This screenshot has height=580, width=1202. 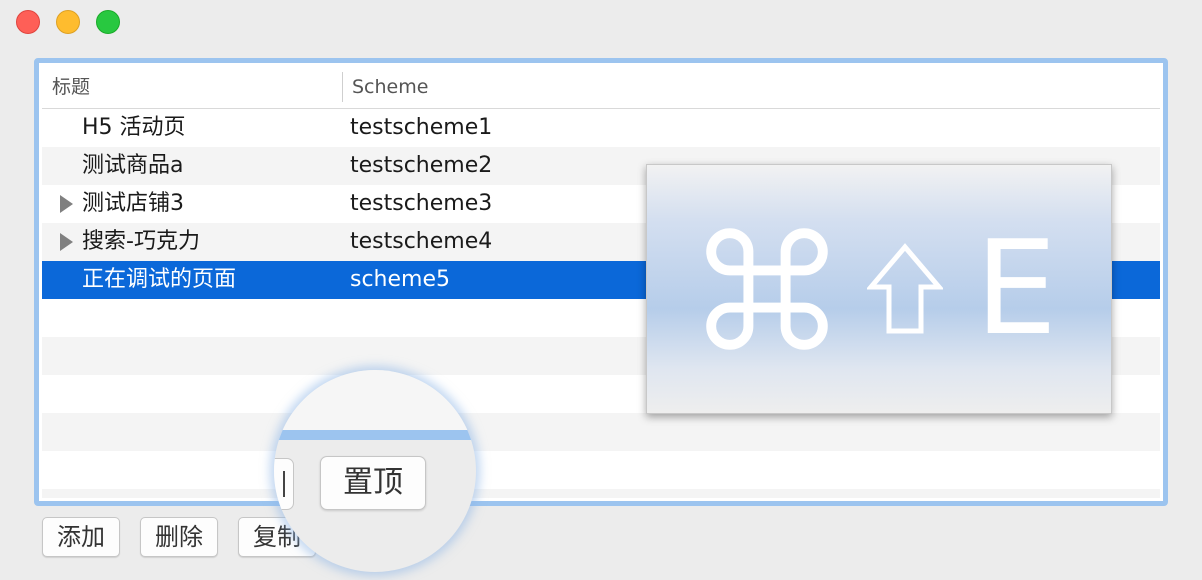 I want to click on magnified-table-bottom, so click(x=375, y=400).